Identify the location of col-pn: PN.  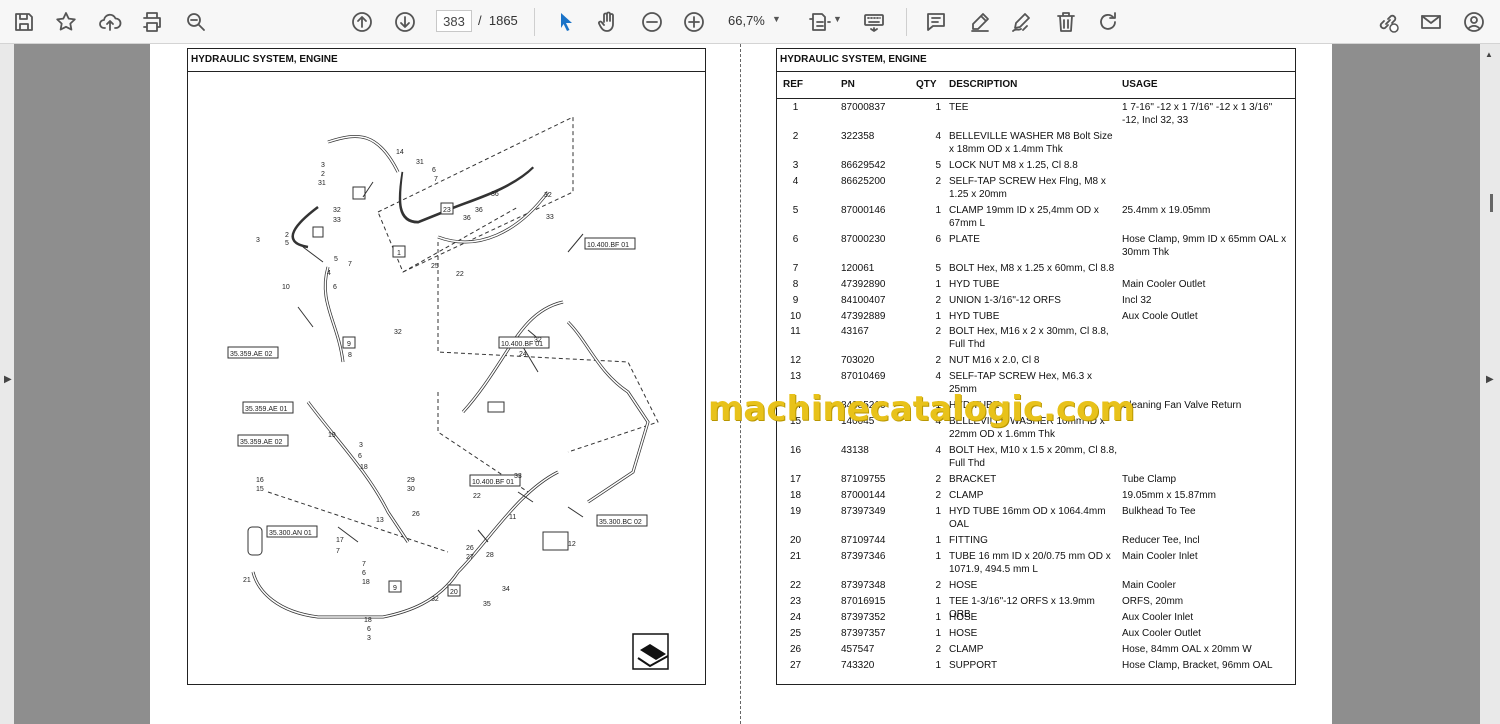
(848, 84).